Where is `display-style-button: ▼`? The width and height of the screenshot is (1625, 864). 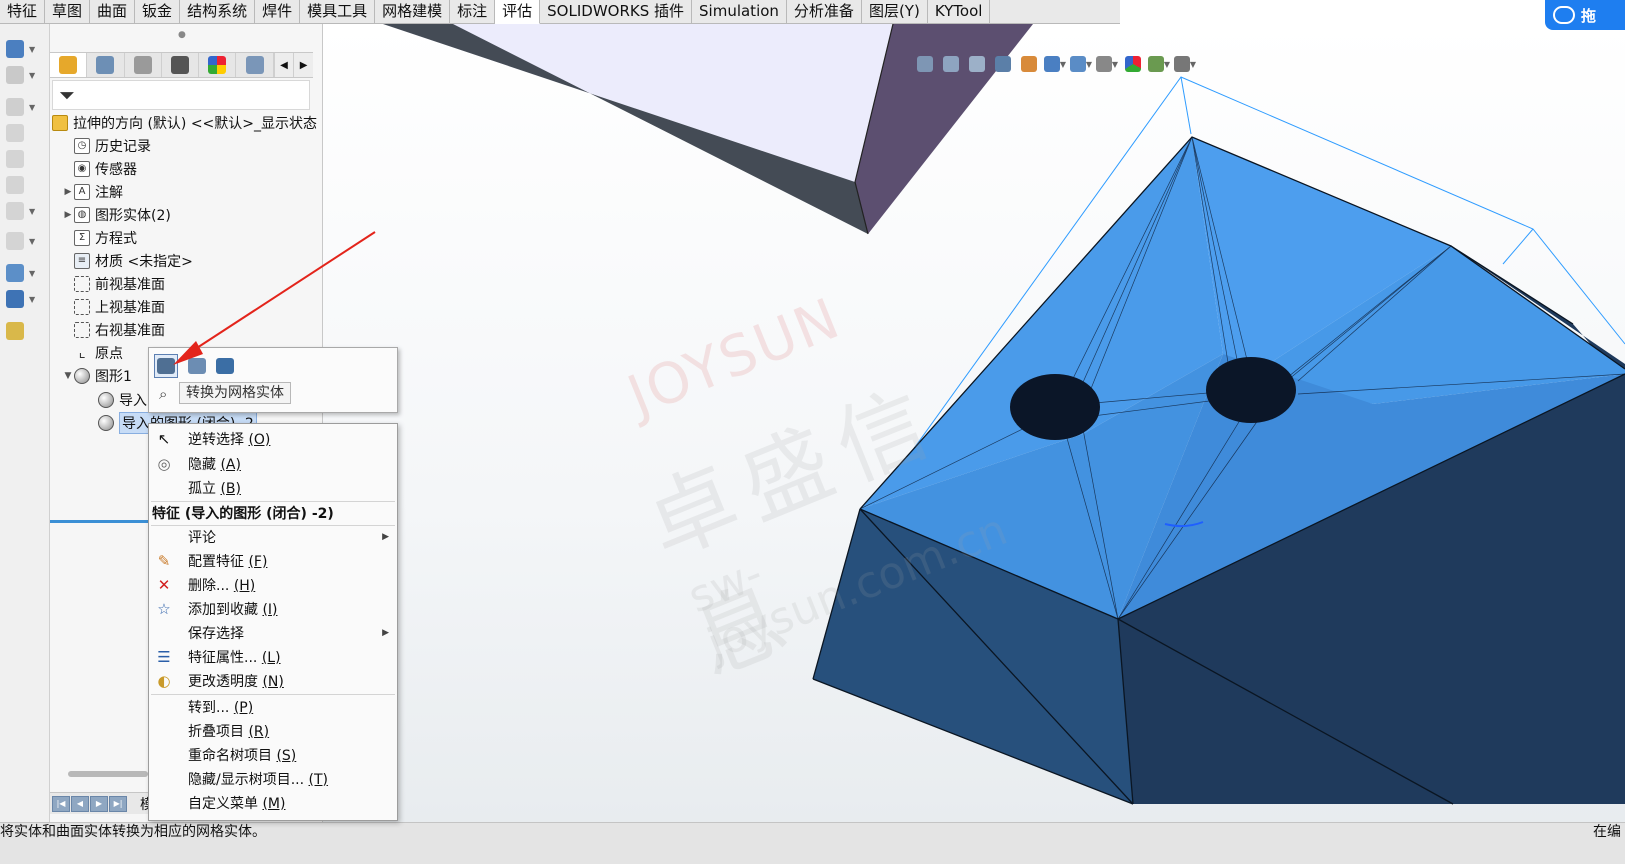 display-style-button: ▼ is located at coordinates (1081, 64).